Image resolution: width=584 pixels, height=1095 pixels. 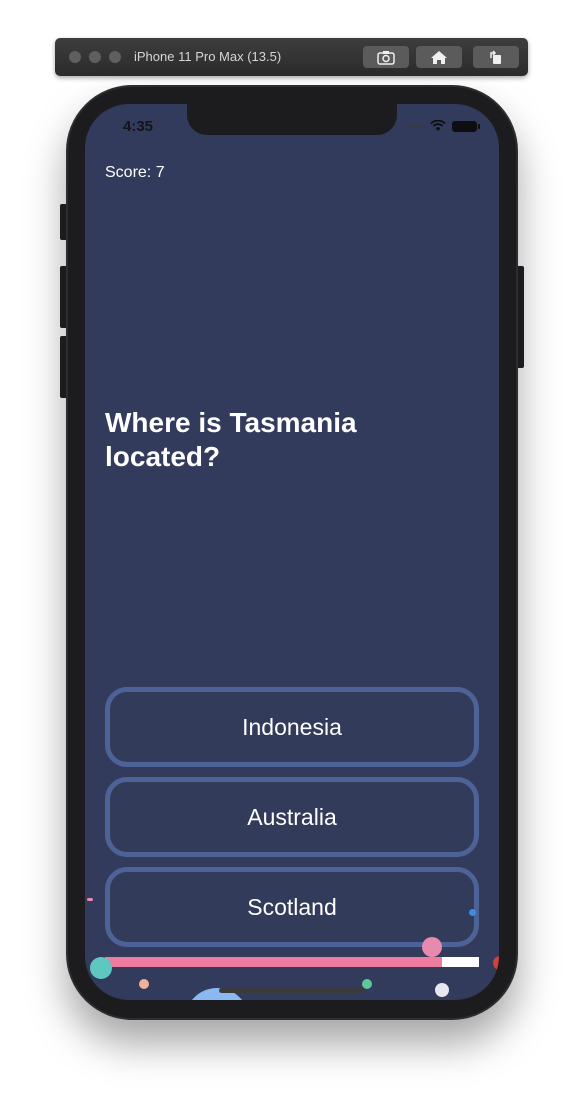 I want to click on battery-icon, so click(x=466, y=126).